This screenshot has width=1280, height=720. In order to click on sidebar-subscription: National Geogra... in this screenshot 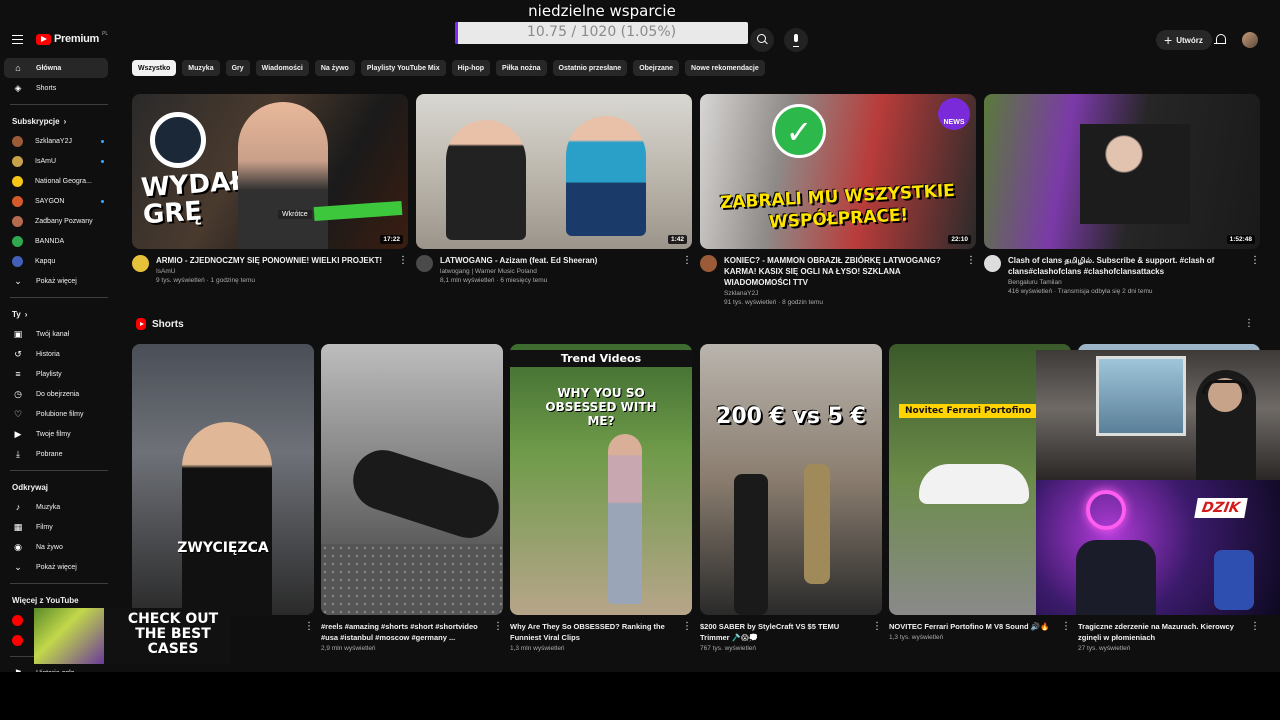, I will do `click(56, 181)`.